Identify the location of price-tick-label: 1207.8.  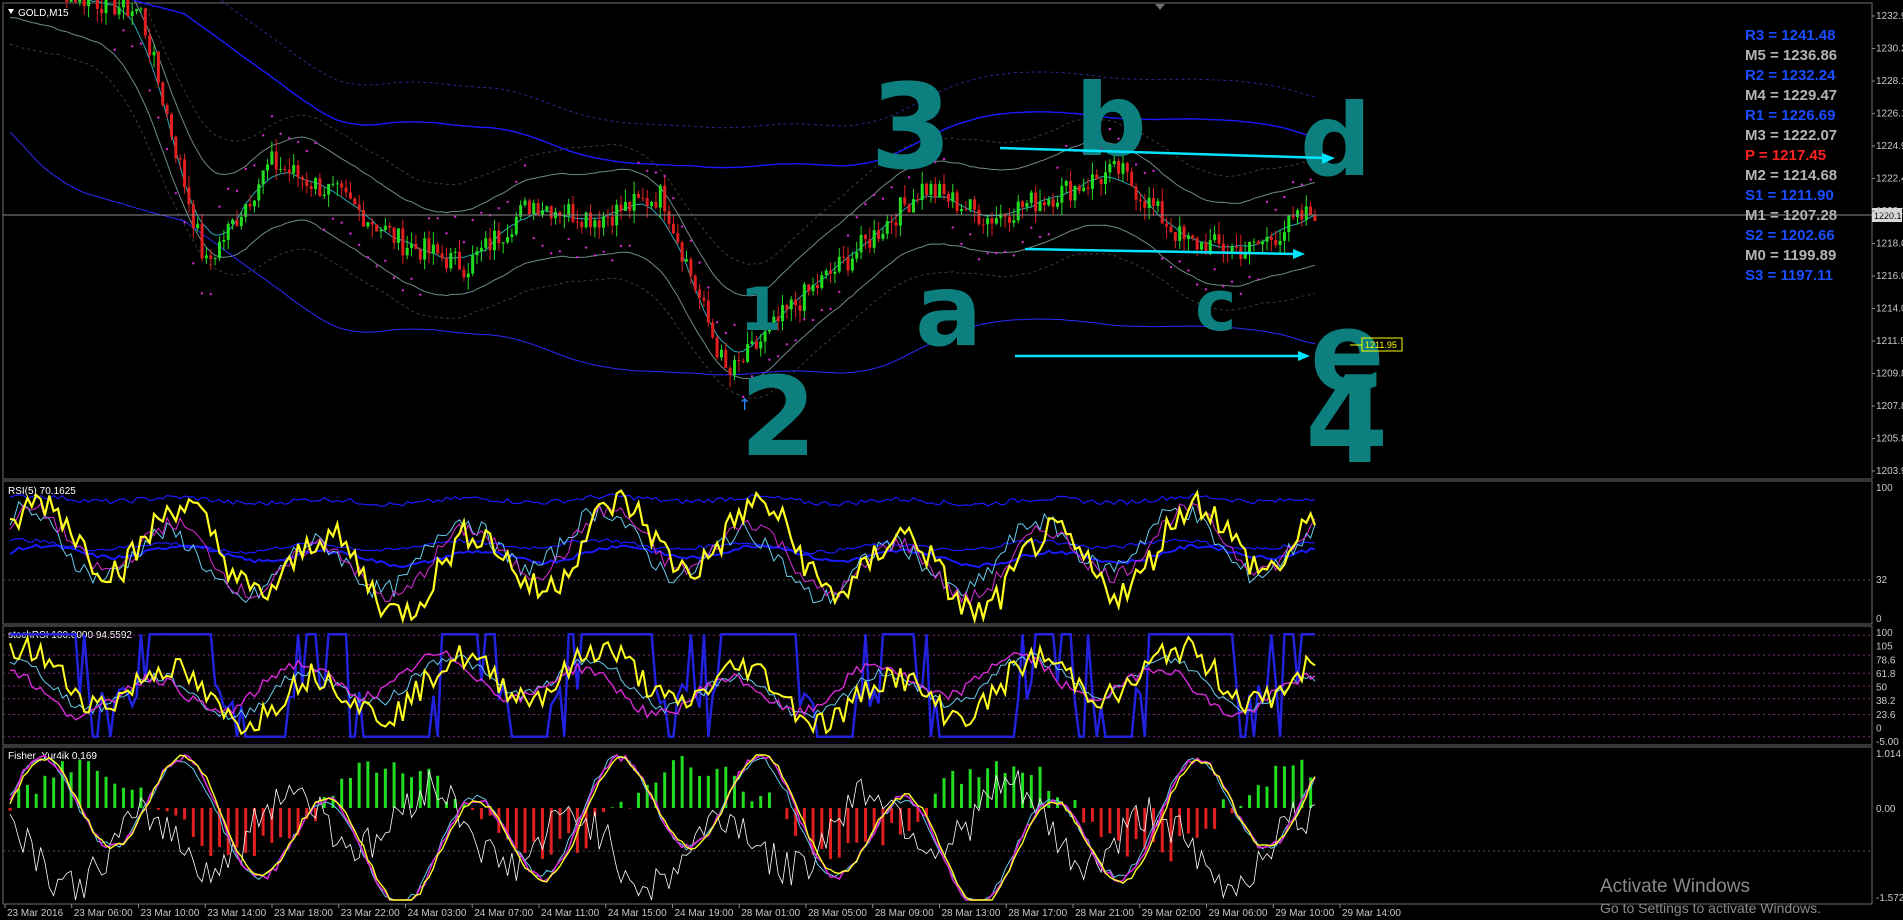
(1889, 406).